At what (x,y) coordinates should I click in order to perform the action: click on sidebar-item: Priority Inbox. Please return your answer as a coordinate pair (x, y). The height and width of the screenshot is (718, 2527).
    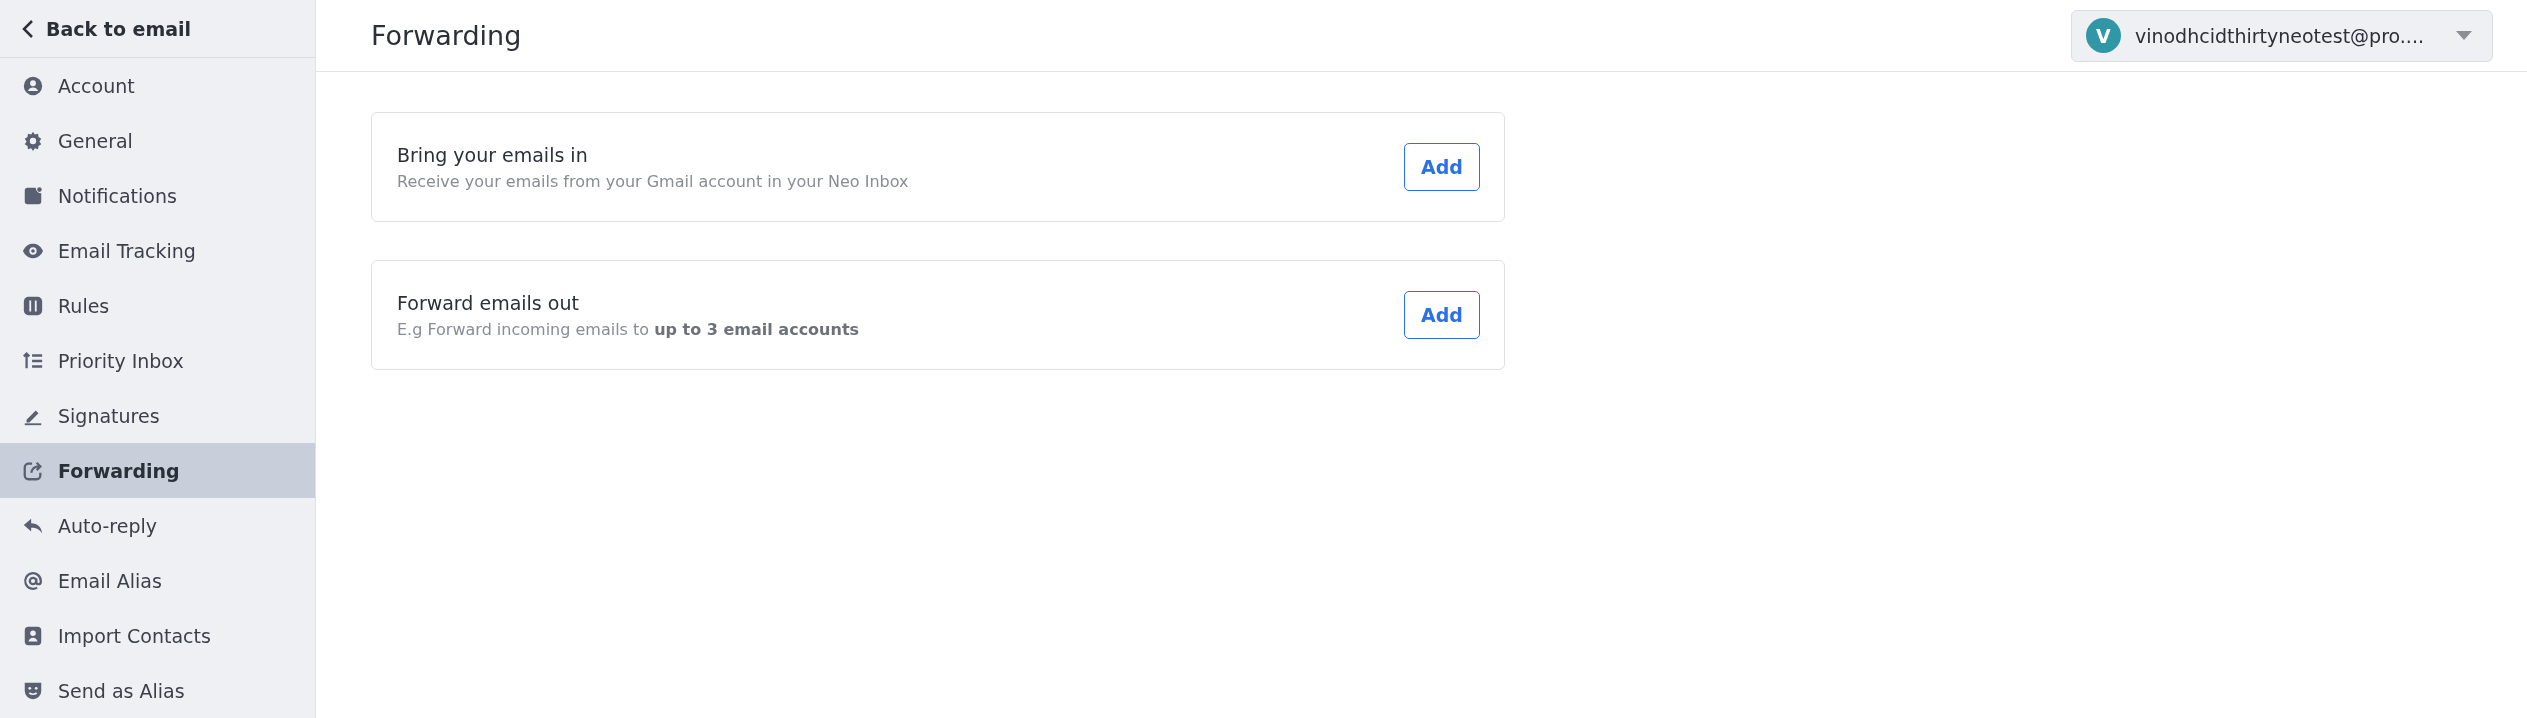
    Looking at the image, I should click on (157, 360).